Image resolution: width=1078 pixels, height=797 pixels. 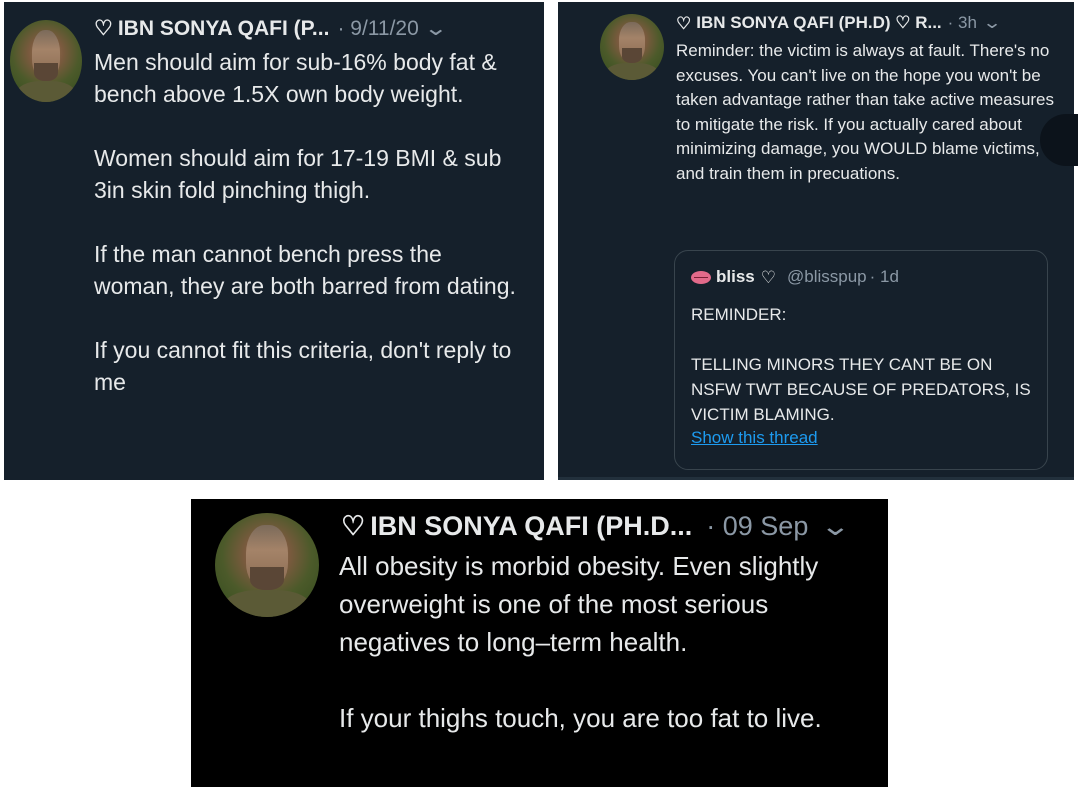 I want to click on lips-icon, so click(x=701, y=277).